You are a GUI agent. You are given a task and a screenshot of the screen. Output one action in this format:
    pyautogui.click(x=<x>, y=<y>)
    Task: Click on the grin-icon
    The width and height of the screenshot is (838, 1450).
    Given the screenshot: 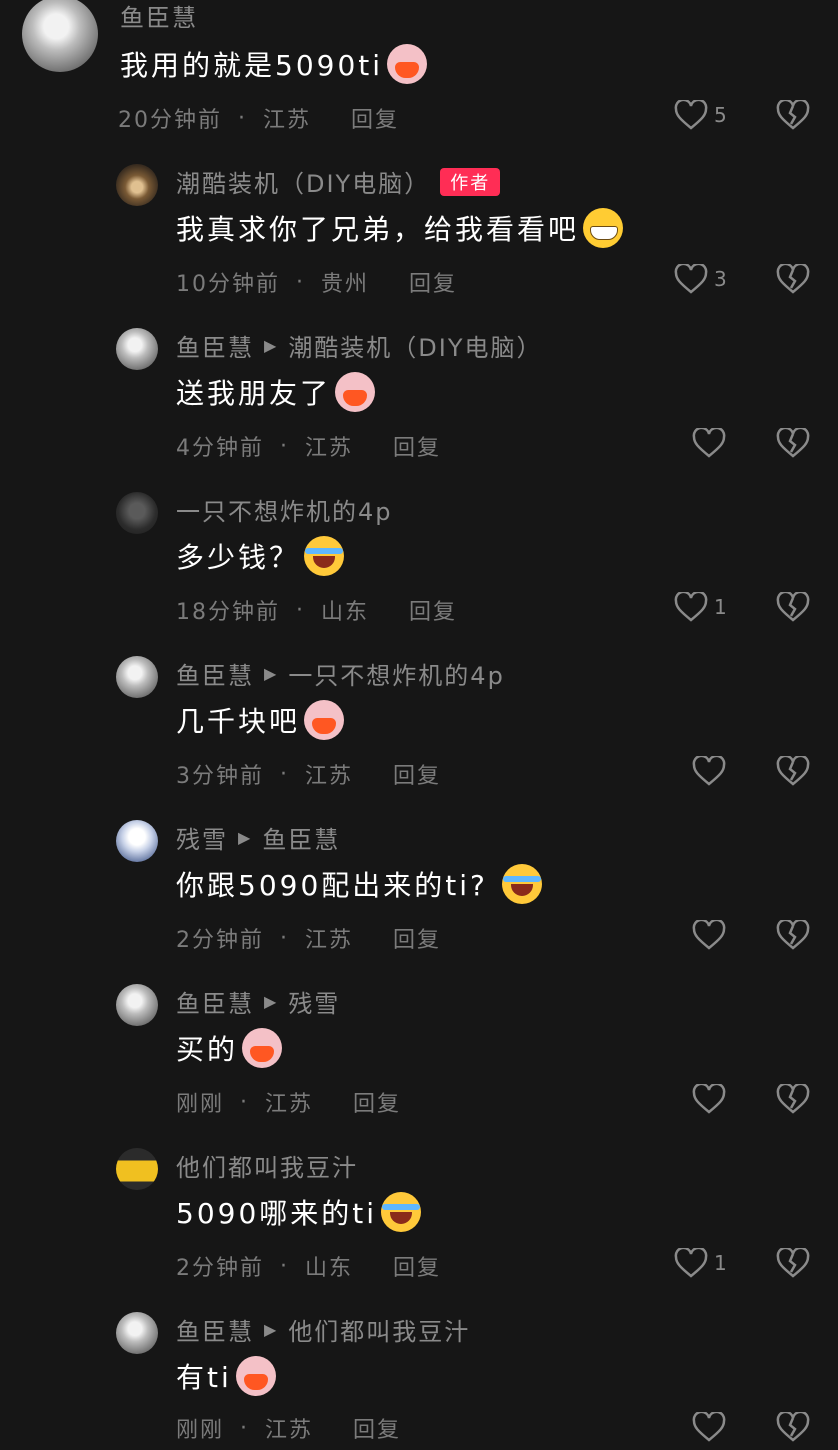 What is the action you would take?
    pyautogui.click(x=603, y=228)
    